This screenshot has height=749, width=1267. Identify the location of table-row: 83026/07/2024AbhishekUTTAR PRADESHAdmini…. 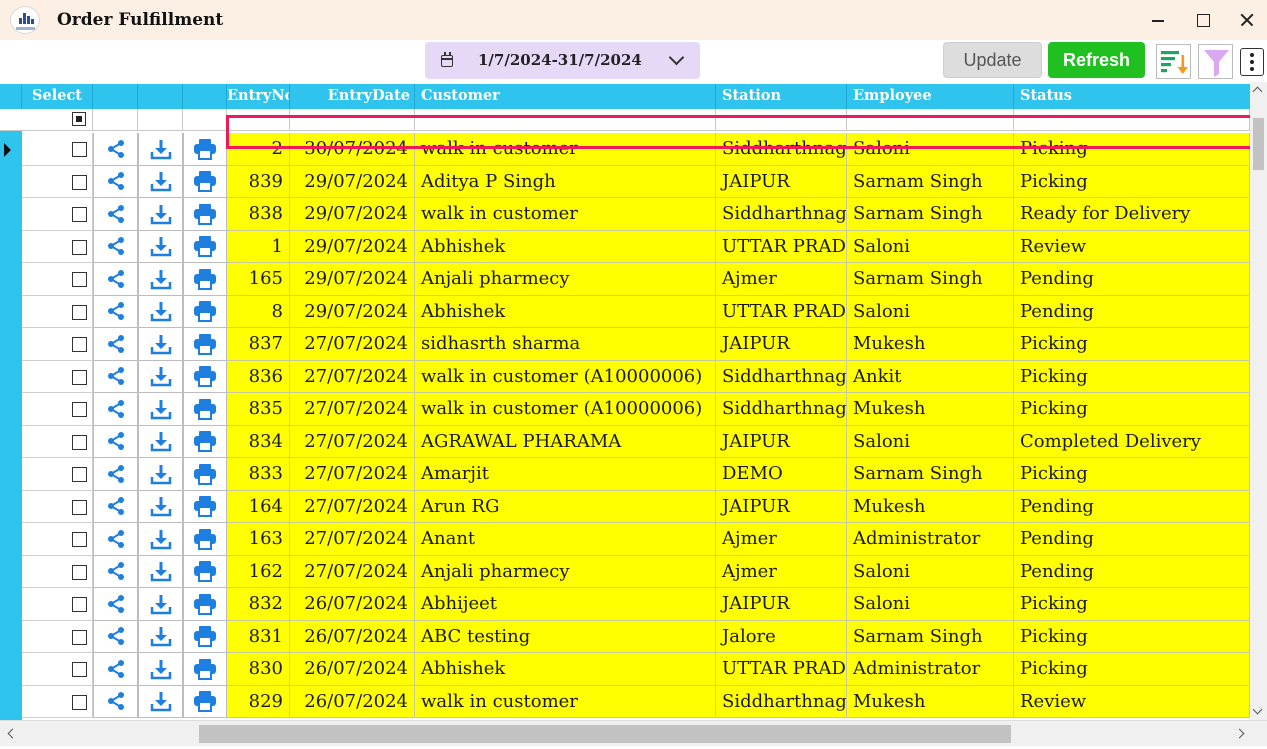
(625, 669).